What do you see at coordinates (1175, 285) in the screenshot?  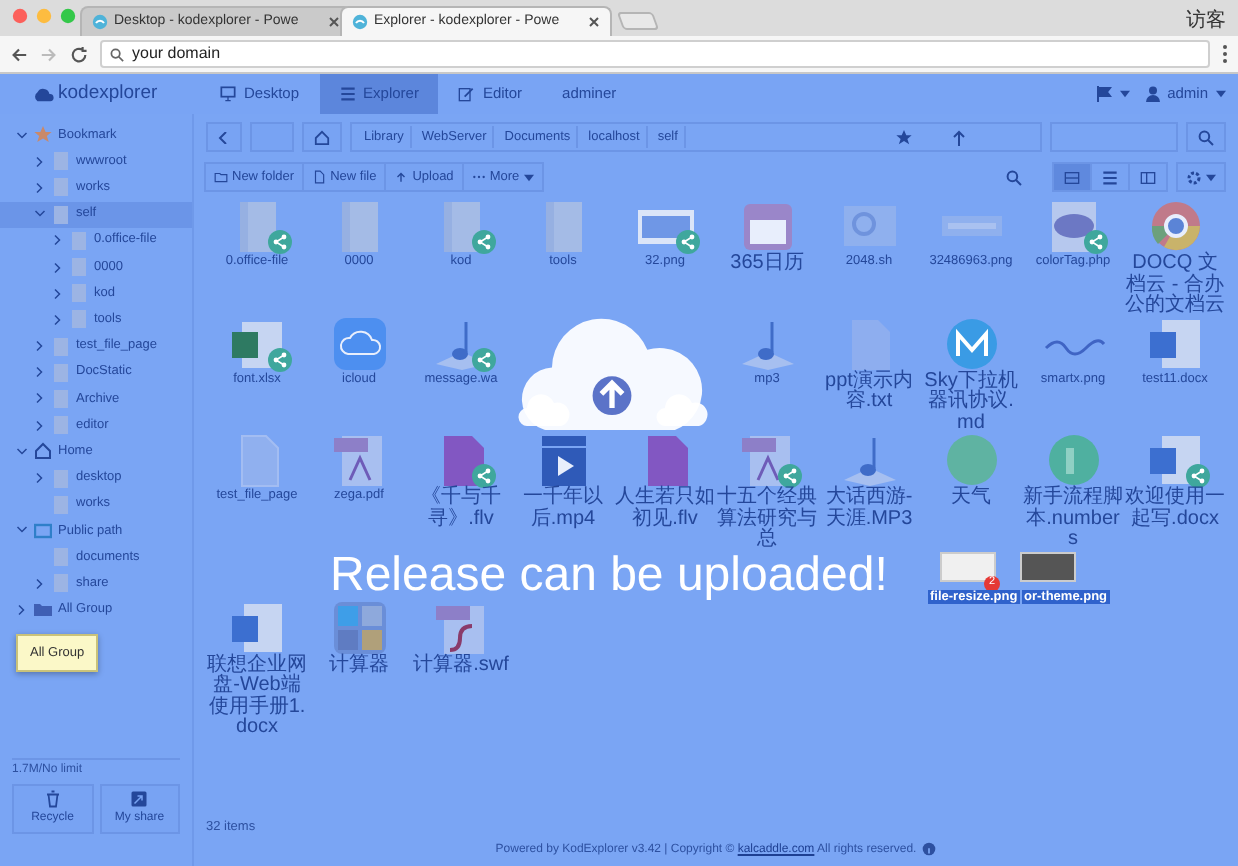 I see `file-name: DOCQ 文档云 - 合办公的文档云` at bounding box center [1175, 285].